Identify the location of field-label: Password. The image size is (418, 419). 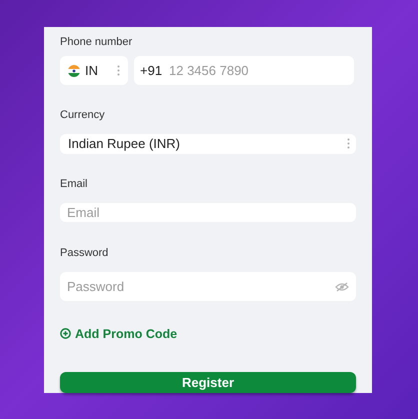
(84, 252).